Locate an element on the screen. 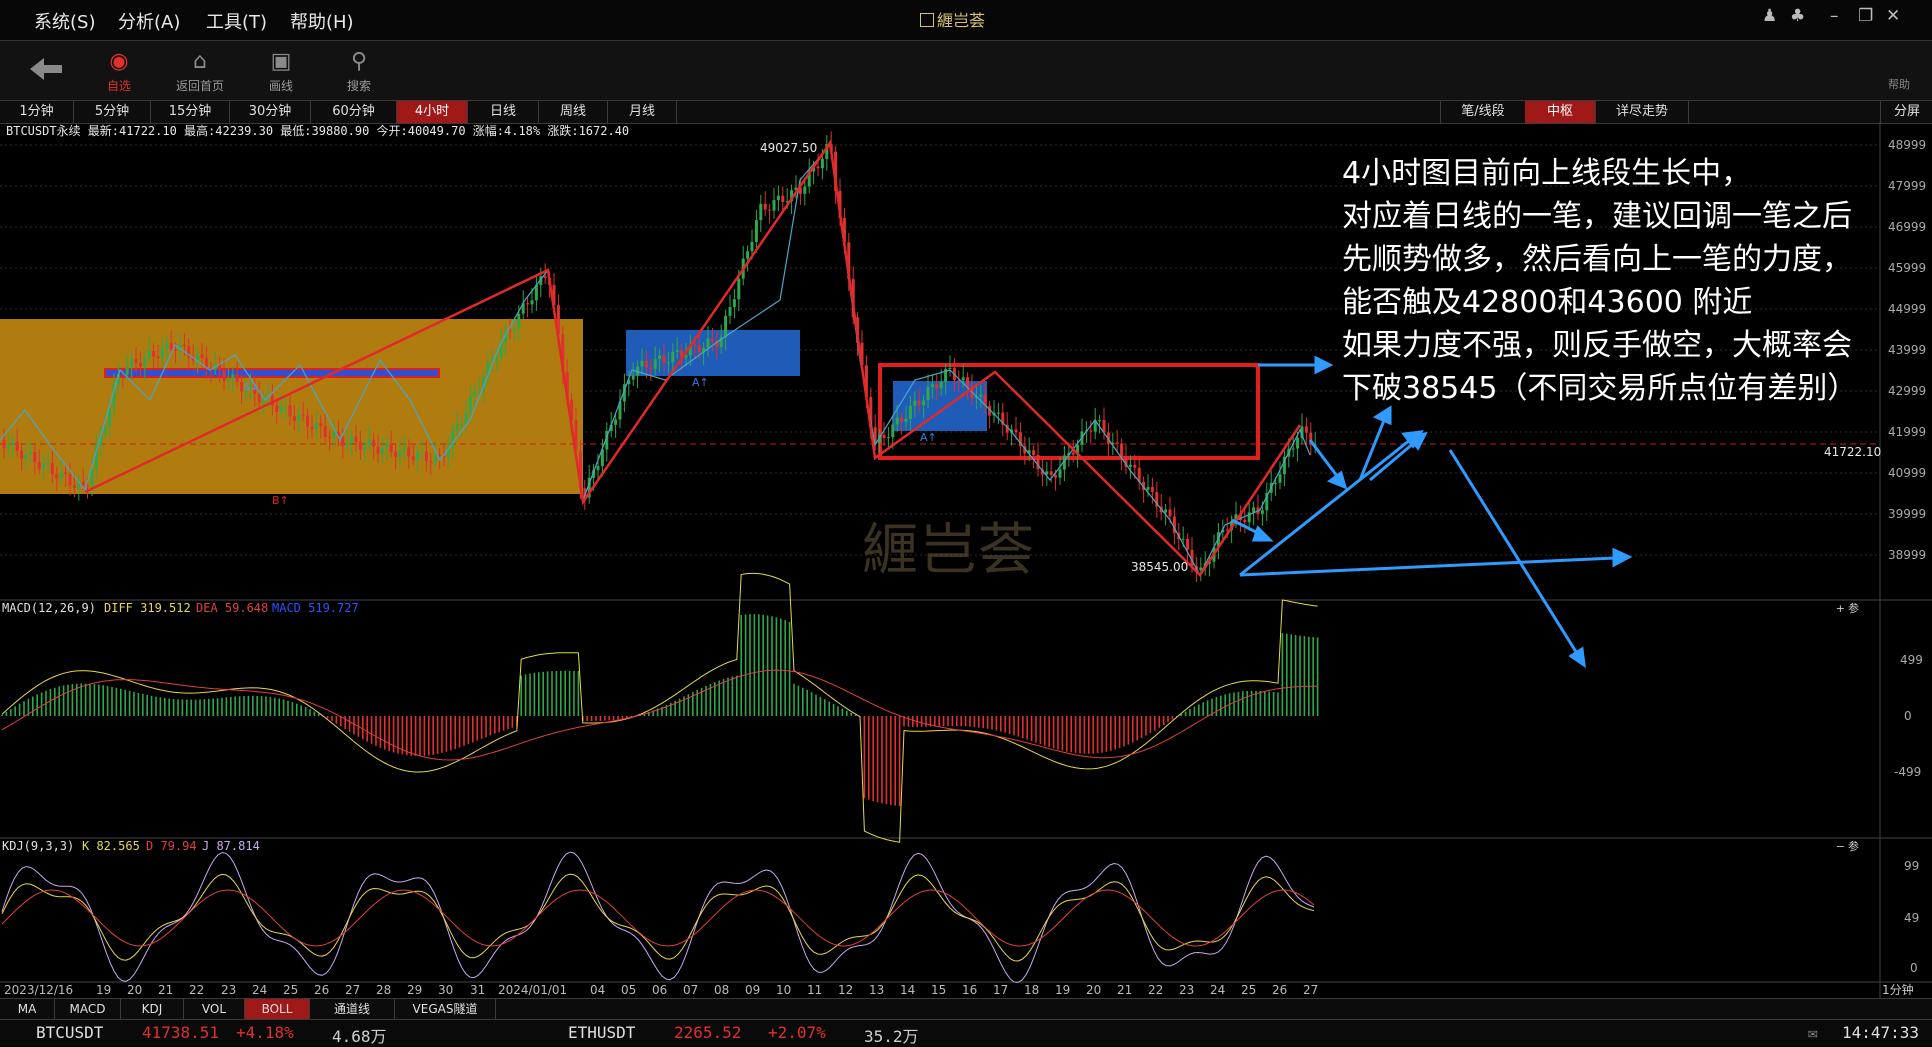  kdj-minus-button: − is located at coordinates (1840, 846).